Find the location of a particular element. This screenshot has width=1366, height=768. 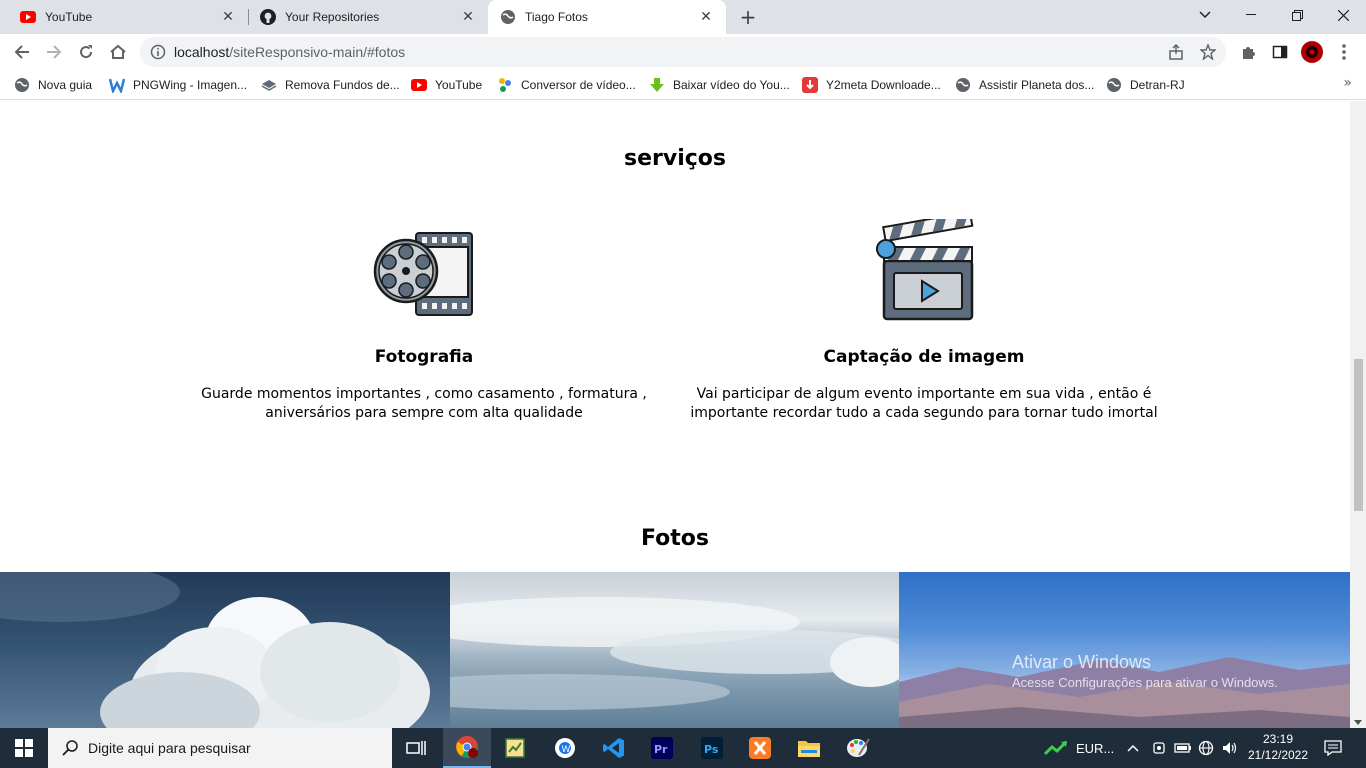

paint-palette-icon is located at coordinates (858, 747).